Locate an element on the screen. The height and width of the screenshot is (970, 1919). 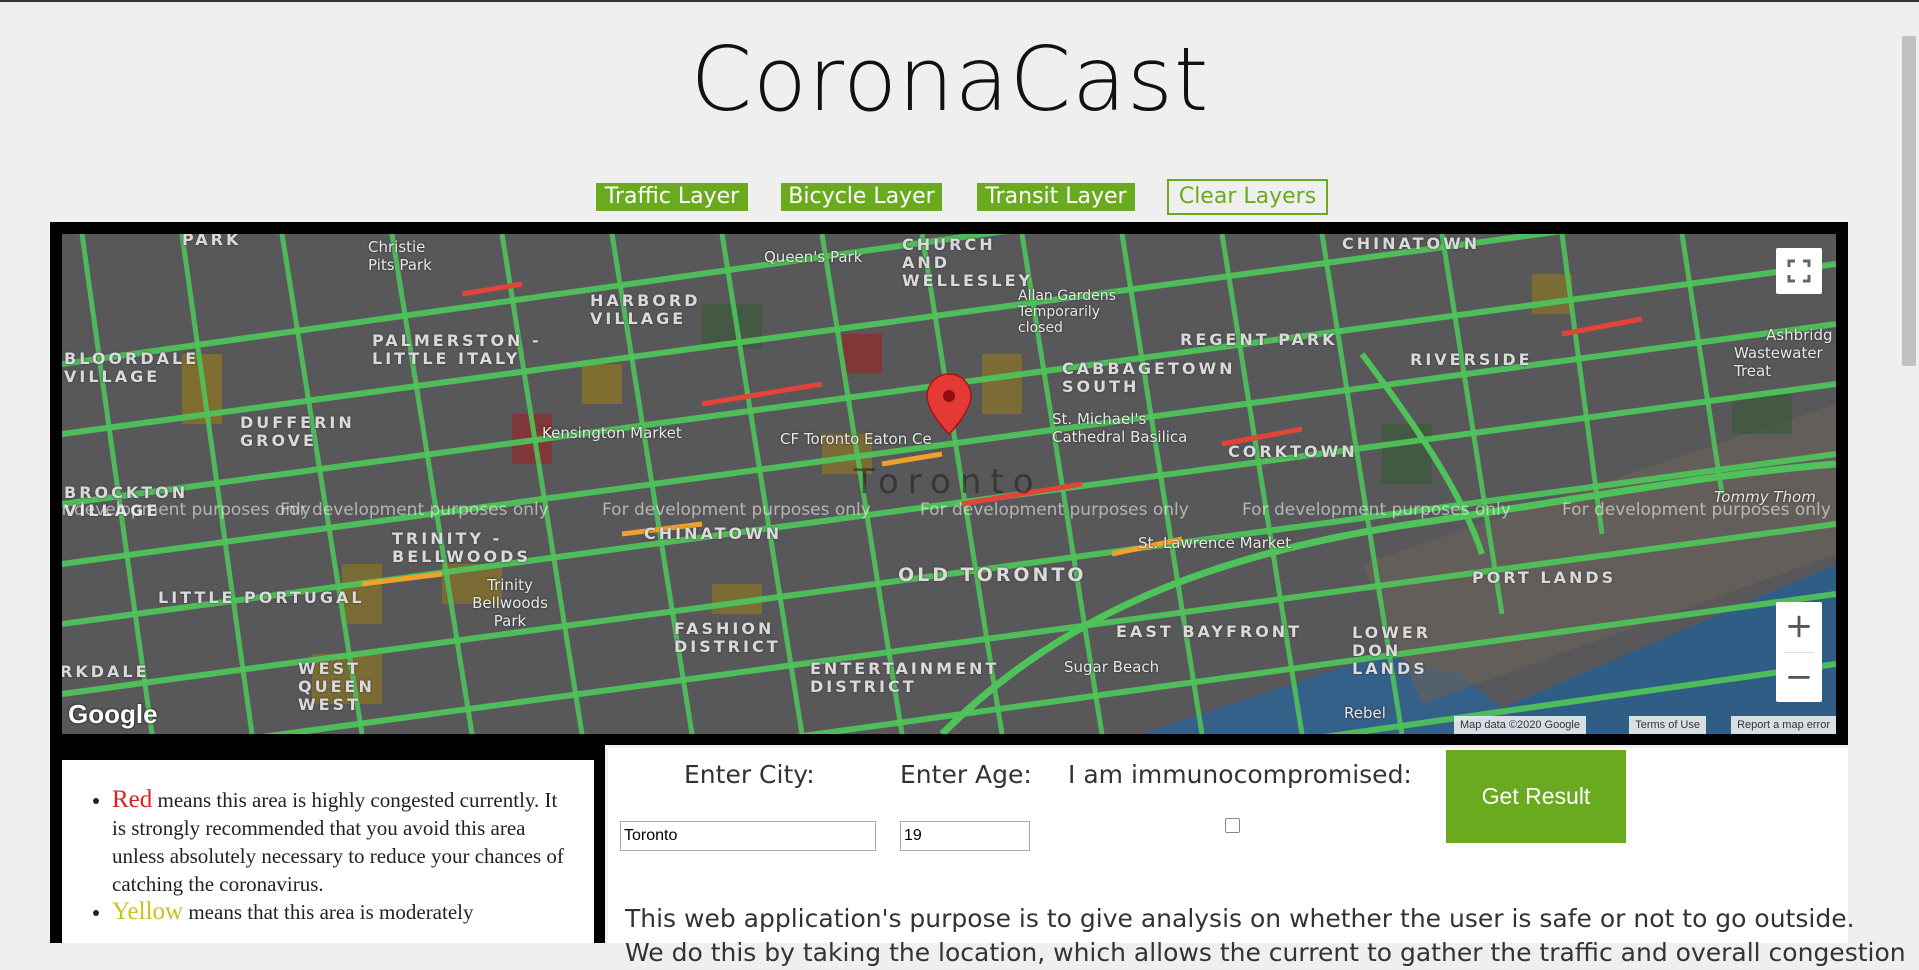
map-label-chinatown-east: CHINATOWN is located at coordinates (1411, 243).